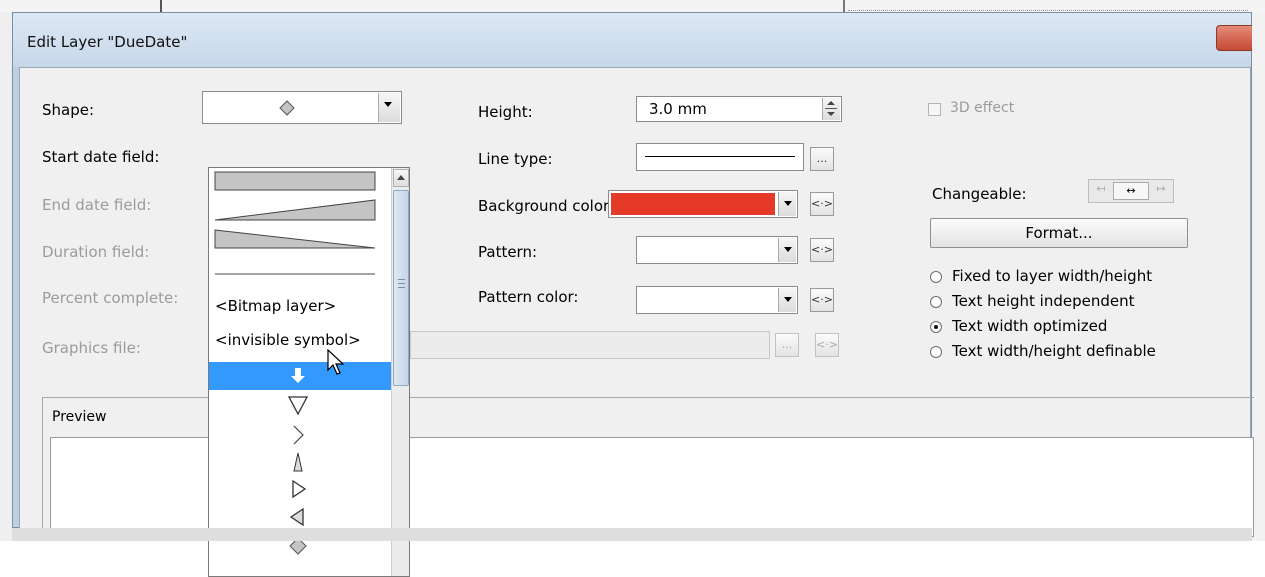  What do you see at coordinates (979, 194) in the screenshot?
I see `changeable-label: Changeable:` at bounding box center [979, 194].